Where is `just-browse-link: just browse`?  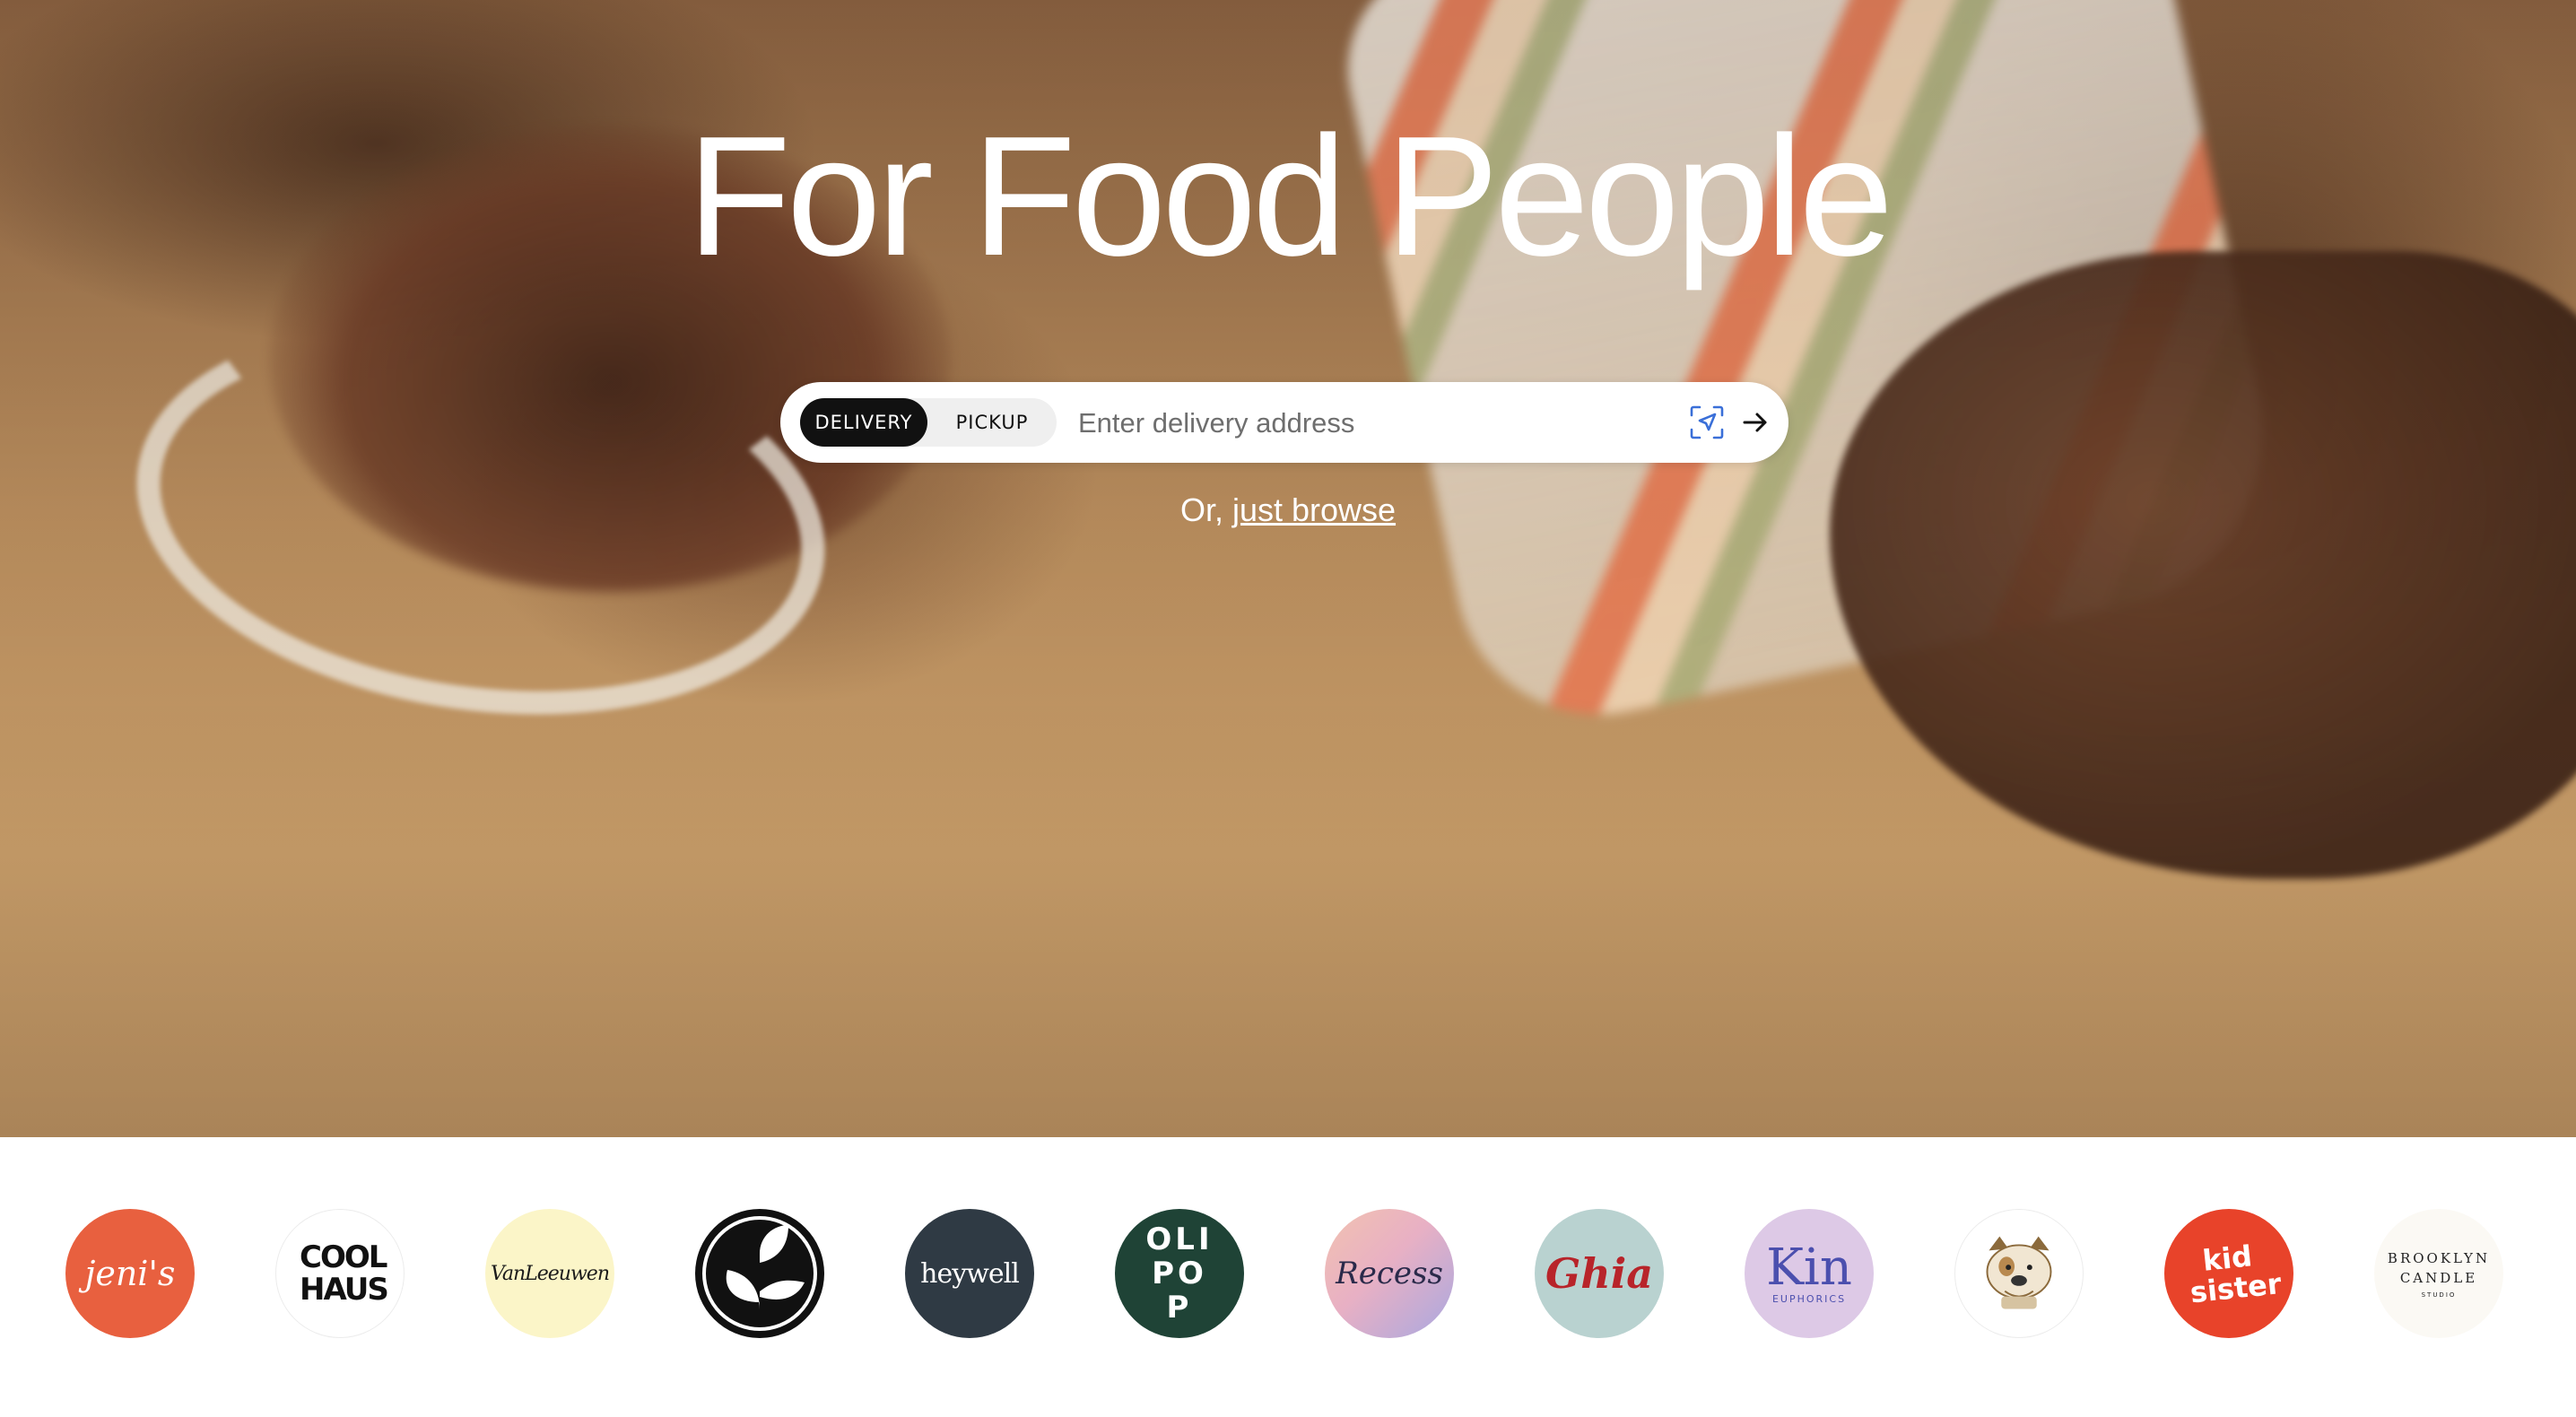 just-browse-link: just browse is located at coordinates (1314, 509).